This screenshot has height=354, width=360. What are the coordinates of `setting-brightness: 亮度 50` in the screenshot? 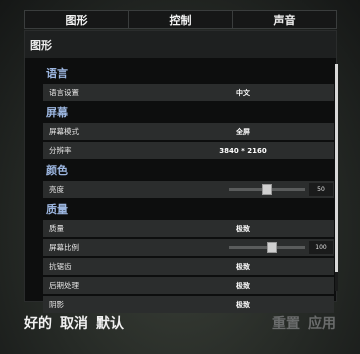 It's located at (188, 189).